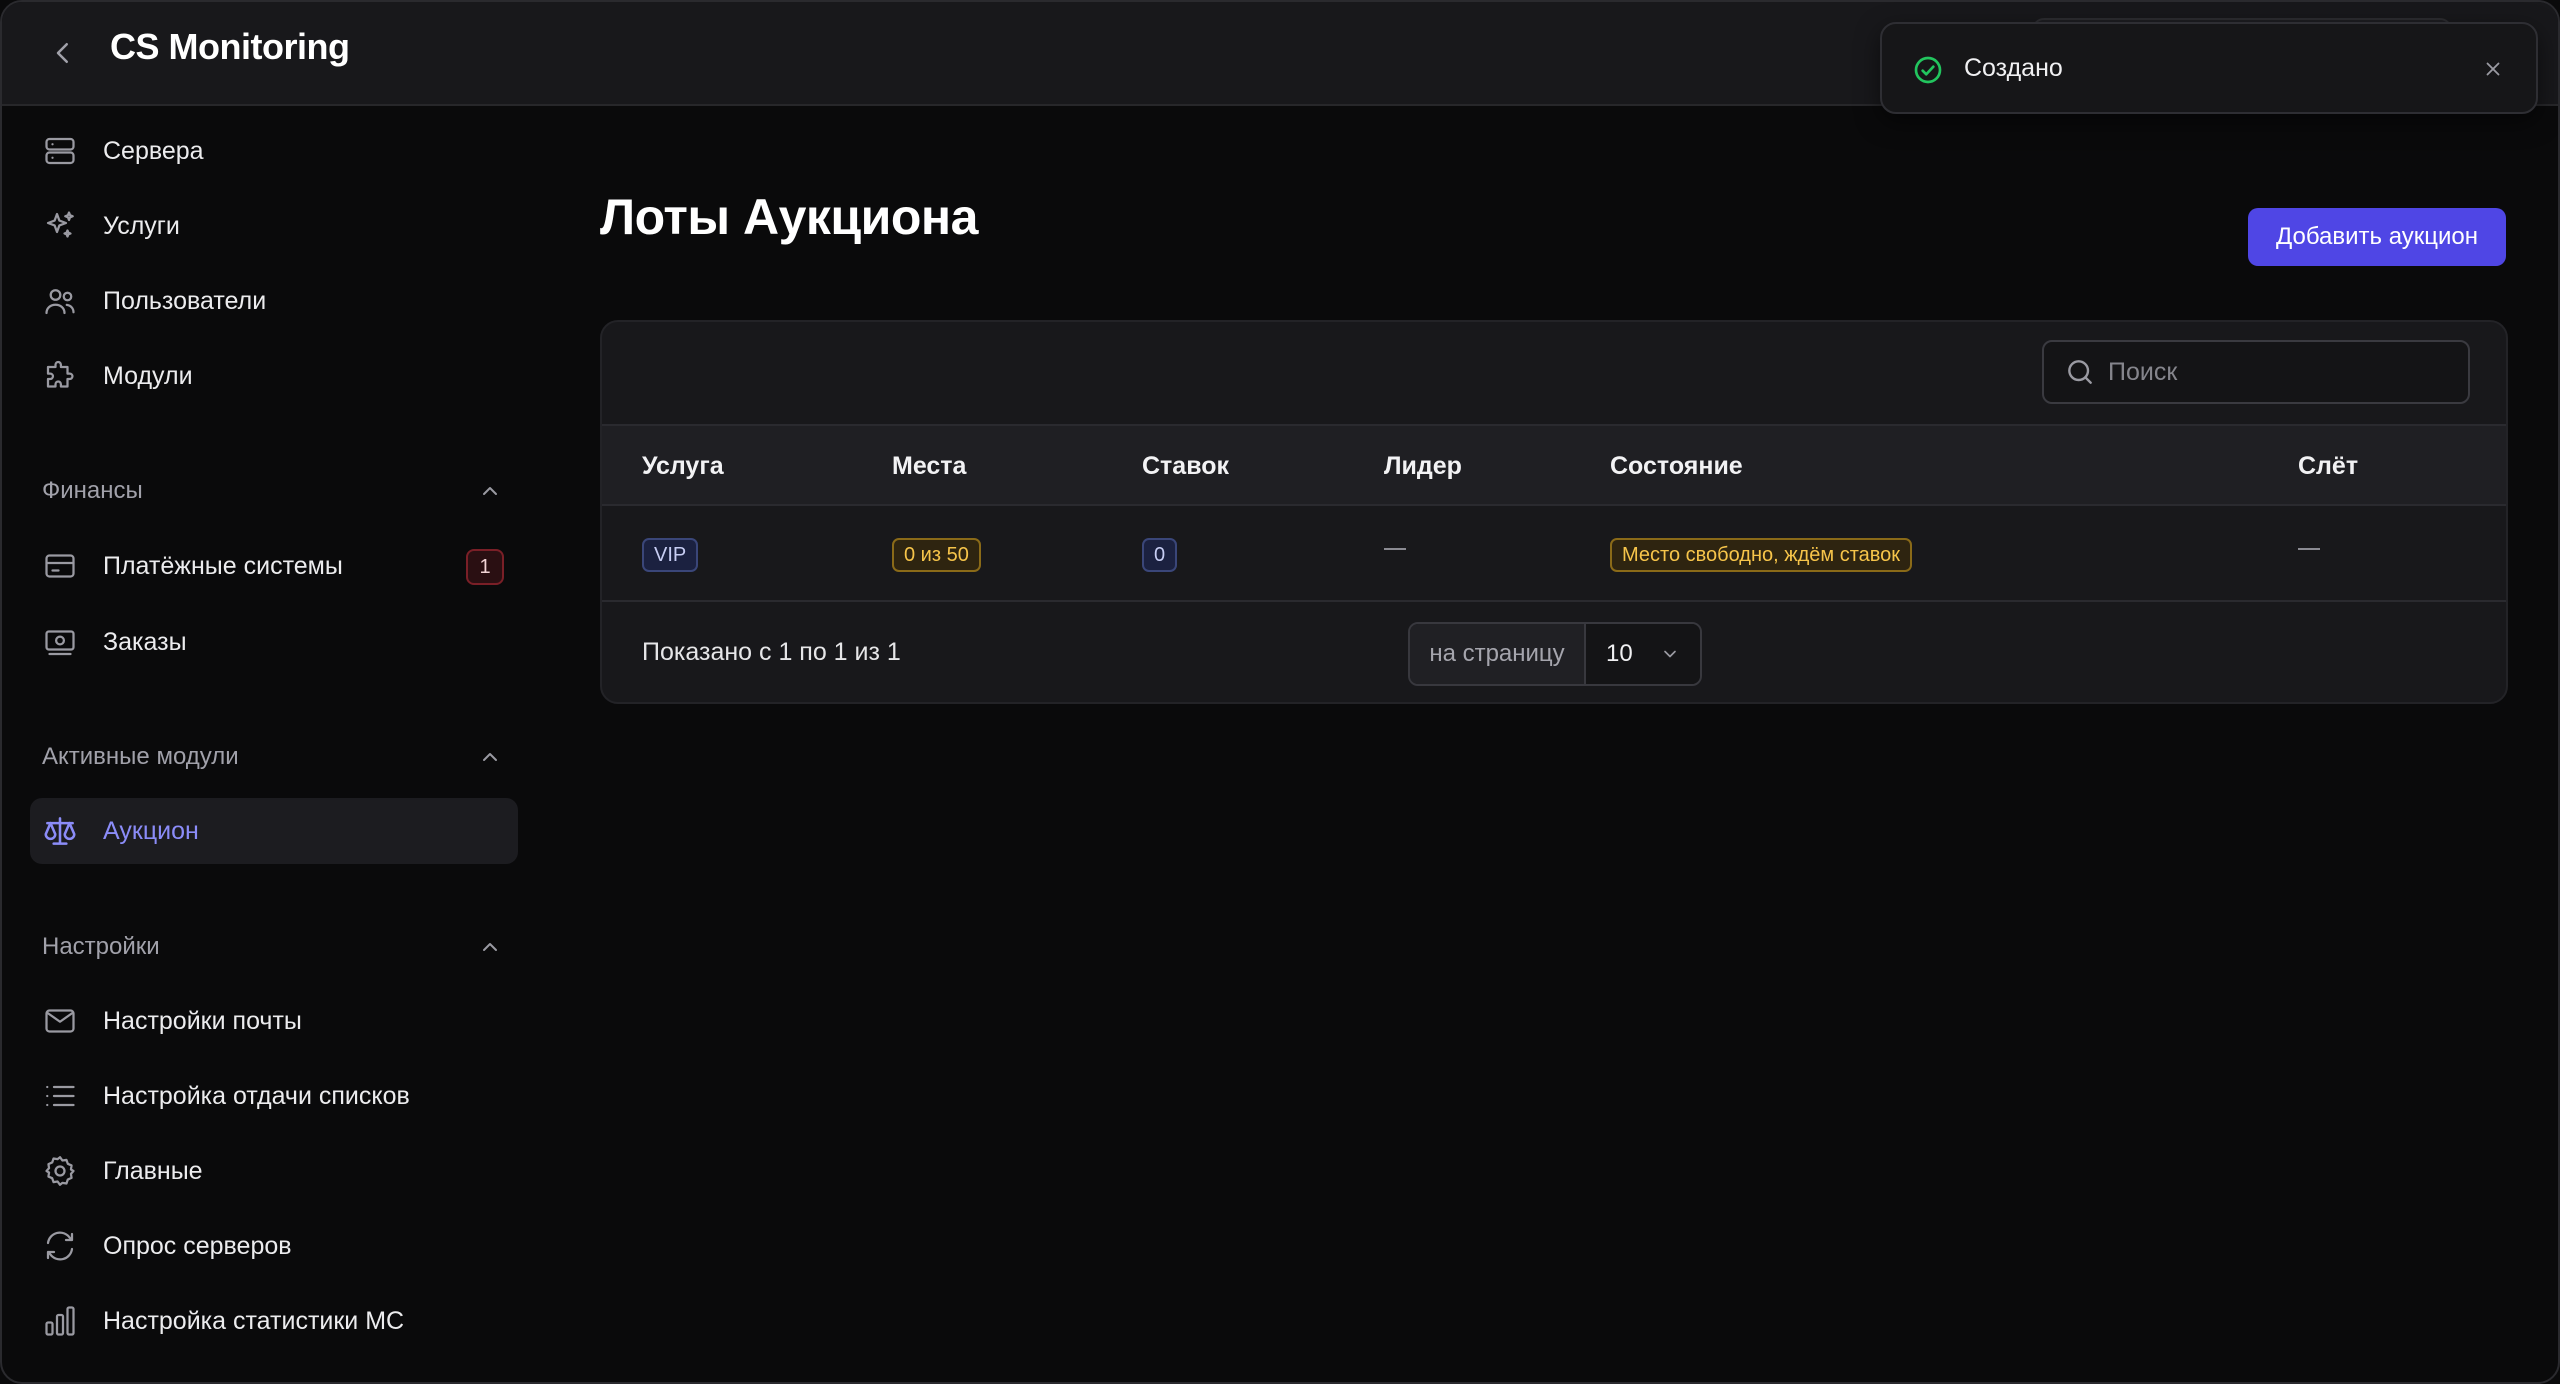 The image size is (2560, 1384). Describe the element at coordinates (60, 1096) in the screenshot. I see `list-icon` at that location.